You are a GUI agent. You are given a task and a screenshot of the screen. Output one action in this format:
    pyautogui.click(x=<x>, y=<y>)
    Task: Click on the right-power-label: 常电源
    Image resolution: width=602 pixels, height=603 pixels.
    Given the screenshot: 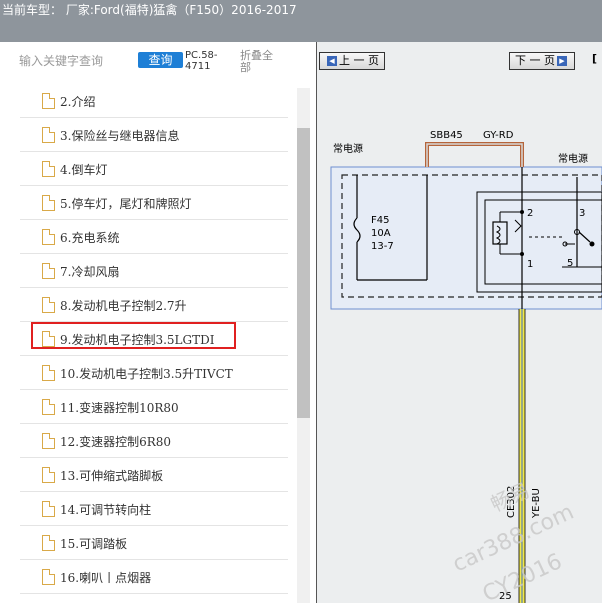 What is the action you would take?
    pyautogui.click(x=573, y=158)
    